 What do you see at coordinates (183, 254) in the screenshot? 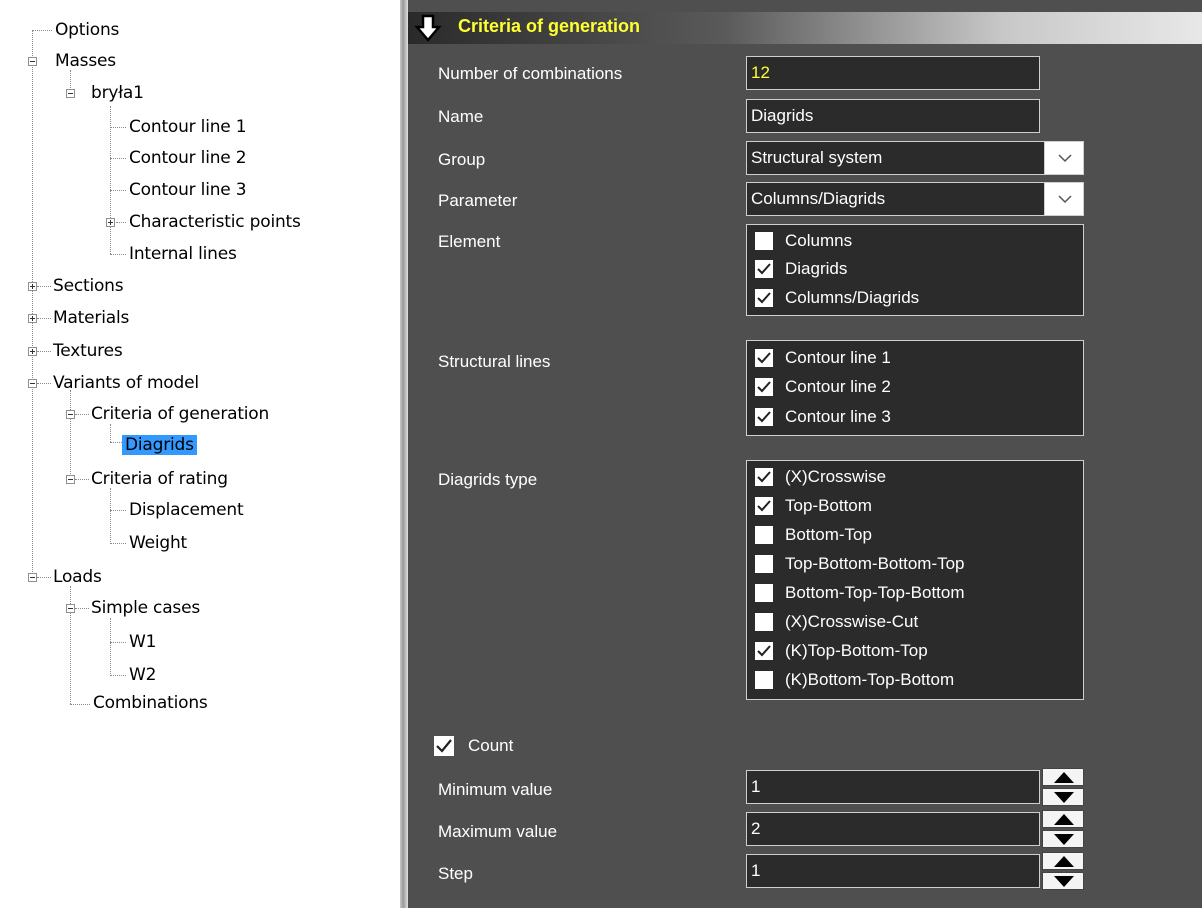
I see `tree-item-internal-lines: Internal lines` at bounding box center [183, 254].